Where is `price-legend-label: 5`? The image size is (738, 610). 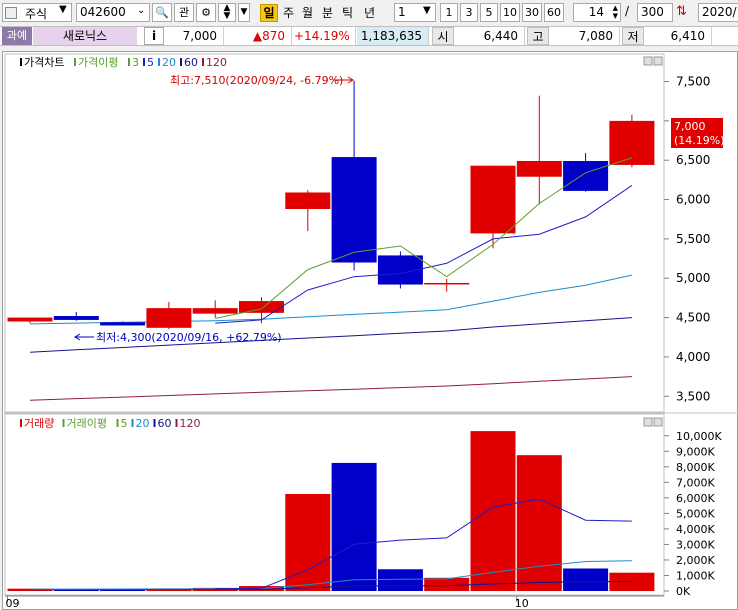
price-legend-label: 5 is located at coordinates (150, 62).